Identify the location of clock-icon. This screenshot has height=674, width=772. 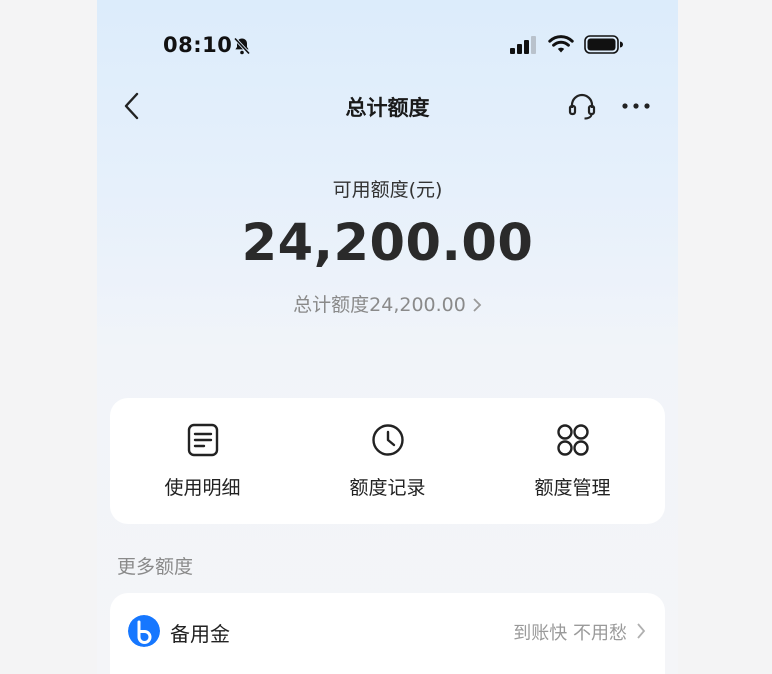
(387, 440).